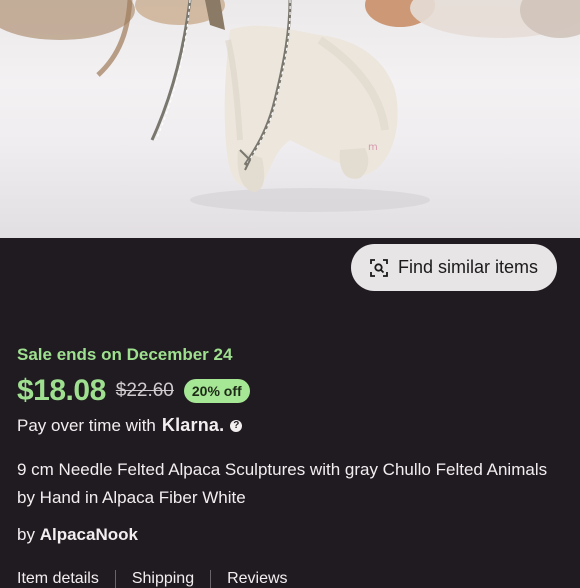  I want to click on klarna-row: Pay over time with Klarna. ?, so click(130, 425).